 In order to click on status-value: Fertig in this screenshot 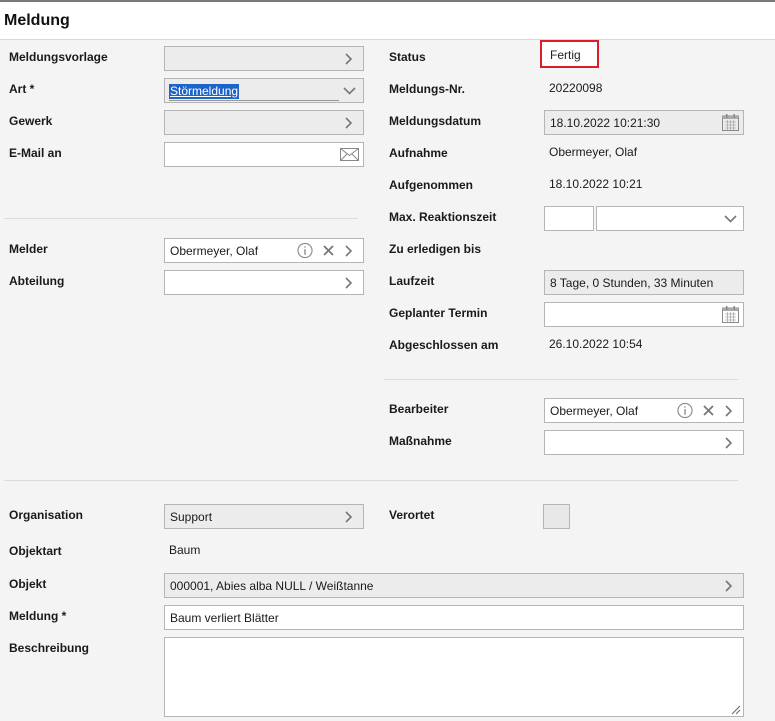, I will do `click(565, 55)`.